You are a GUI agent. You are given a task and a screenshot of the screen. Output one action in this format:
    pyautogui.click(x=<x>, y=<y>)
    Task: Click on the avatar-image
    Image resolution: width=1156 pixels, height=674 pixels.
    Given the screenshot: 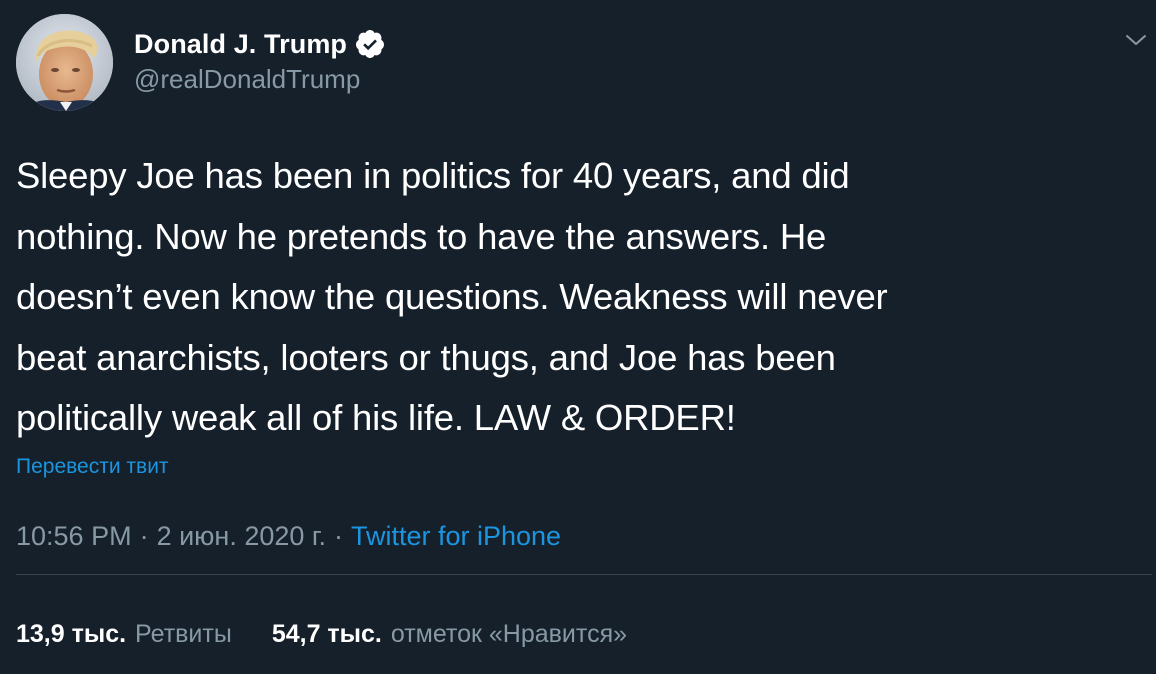 What is the action you would take?
    pyautogui.click(x=64, y=62)
    